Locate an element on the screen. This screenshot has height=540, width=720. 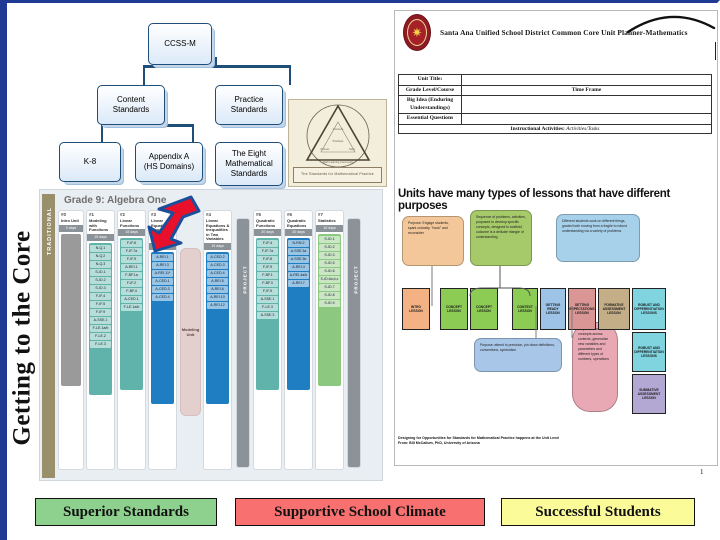
instructional-activities-italic: Activities/Tasks is located at coordinates (583, 128).